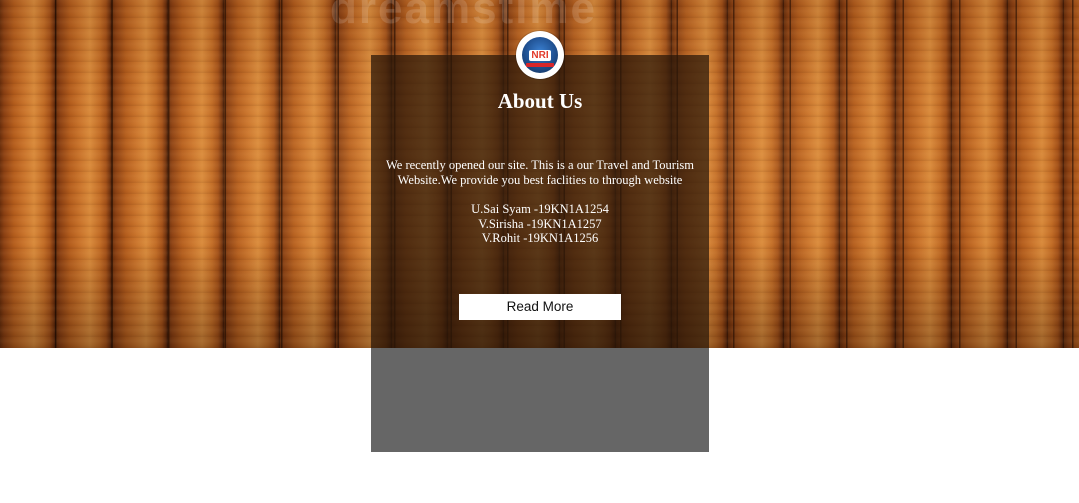 The height and width of the screenshot is (503, 1079). I want to click on team-member: V.Rohit -19KN1A1256, so click(540, 238).